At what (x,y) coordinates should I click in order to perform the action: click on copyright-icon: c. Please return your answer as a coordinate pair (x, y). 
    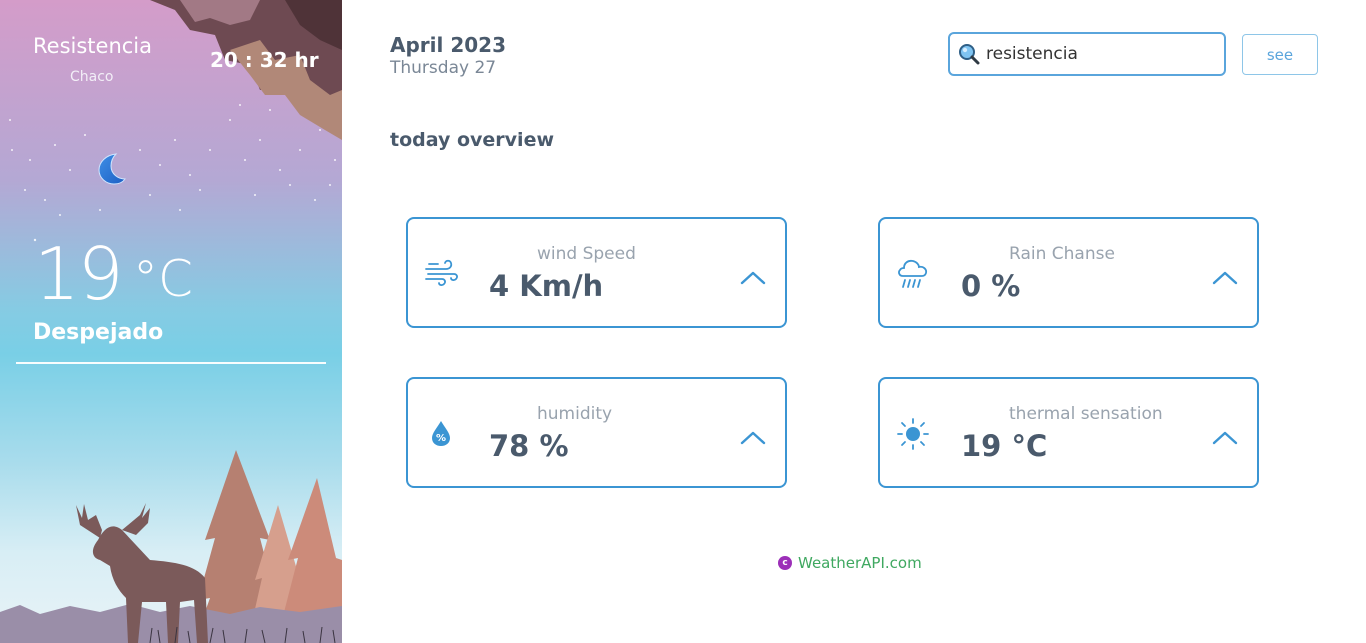
    Looking at the image, I should click on (785, 563).